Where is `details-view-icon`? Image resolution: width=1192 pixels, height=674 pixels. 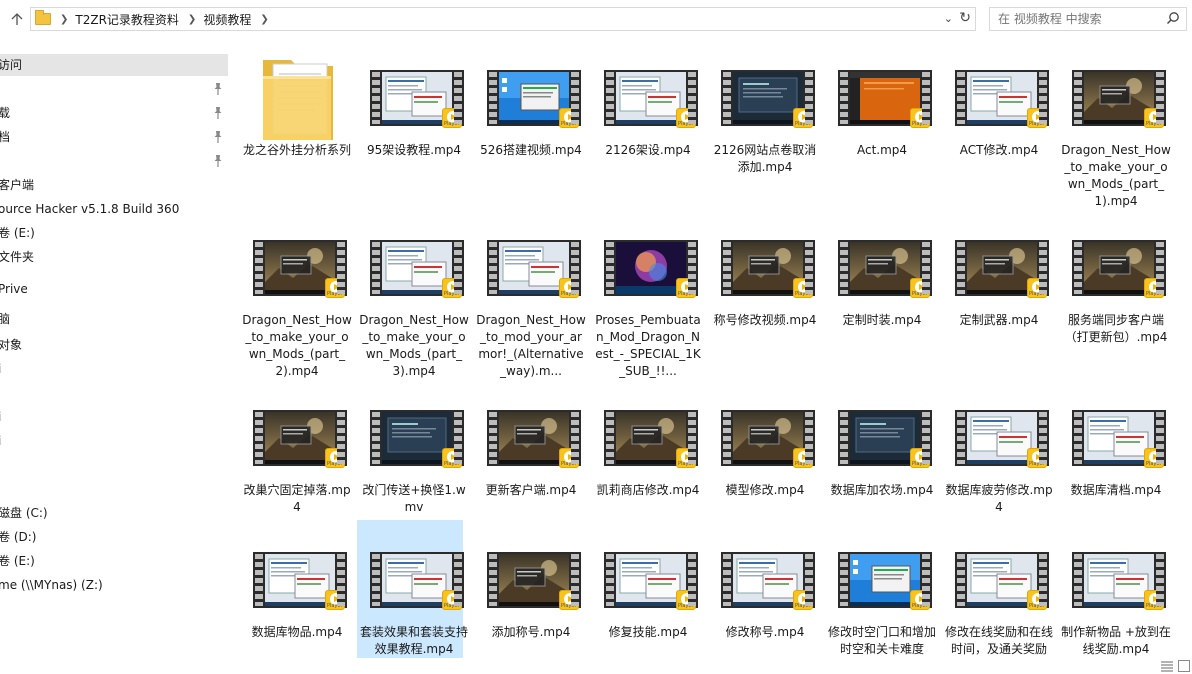 details-view-icon is located at coordinates (1167, 666).